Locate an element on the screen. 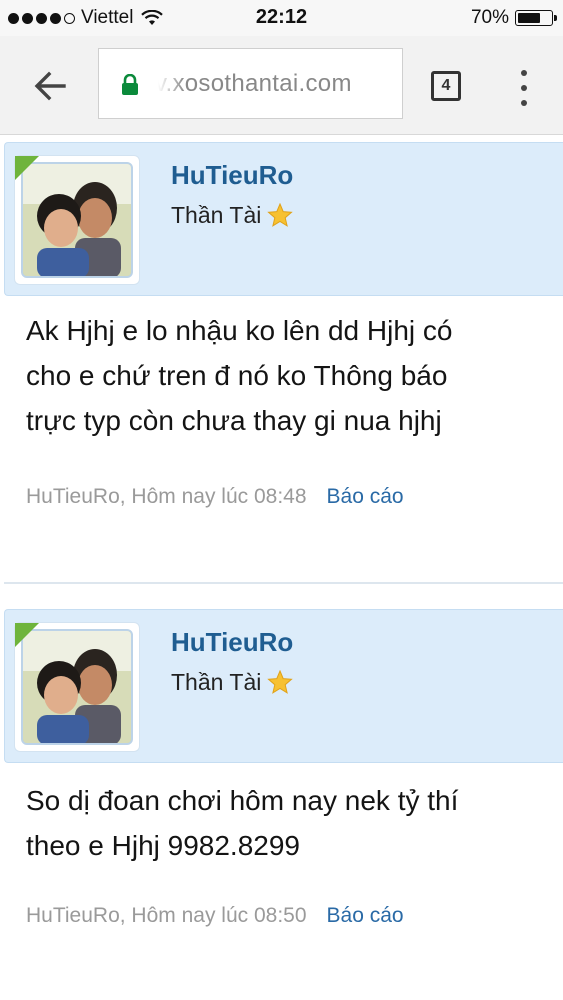 The height and width of the screenshot is (1000, 563). post-message-line: cho e chứ tren đ nó ko Thông báo is located at coordinates (237, 375).